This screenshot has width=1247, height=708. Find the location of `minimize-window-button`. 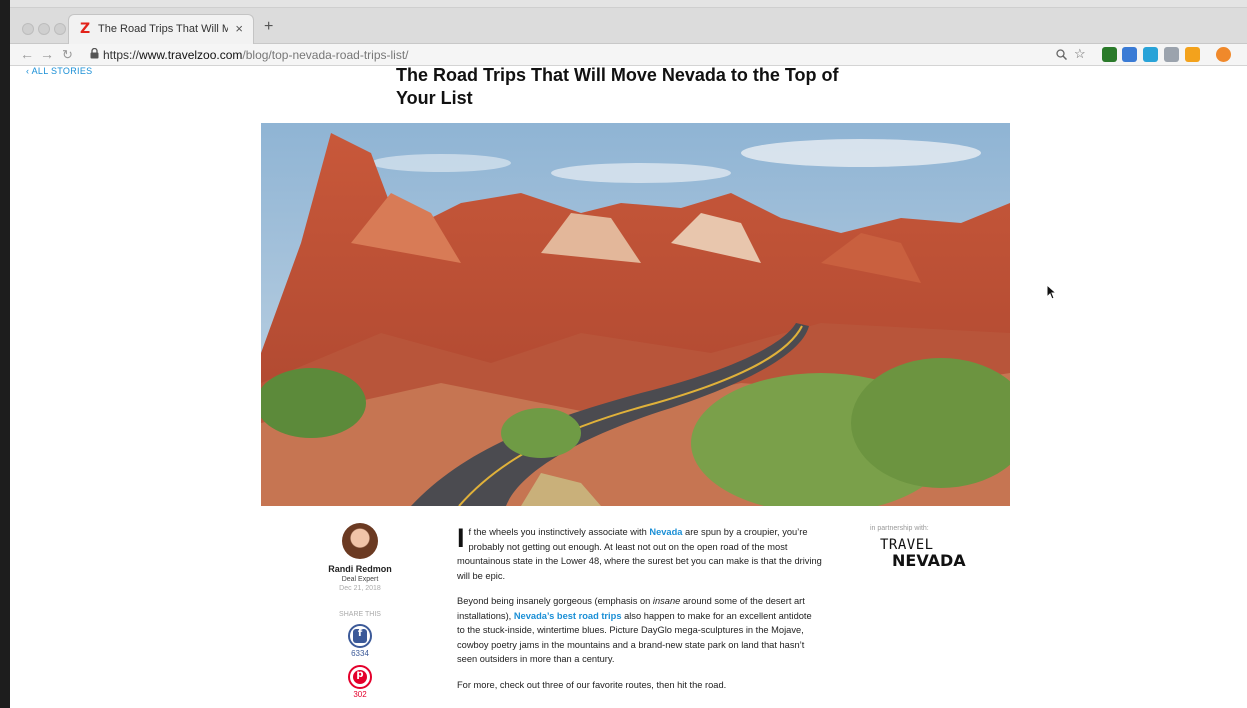

minimize-window-button is located at coordinates (44, 29).